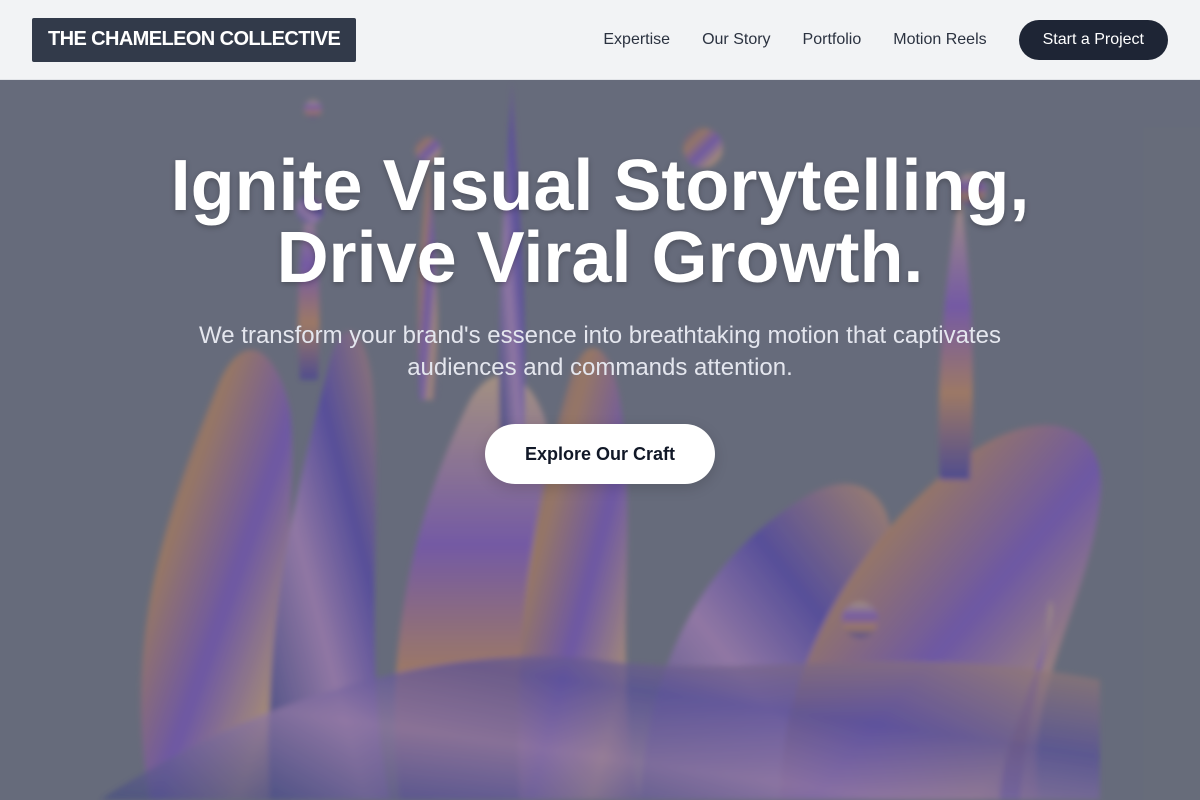 The height and width of the screenshot is (800, 1200). What do you see at coordinates (194, 39) in the screenshot?
I see `site-logo: THE CHAMELEON COLLECTIVE` at bounding box center [194, 39].